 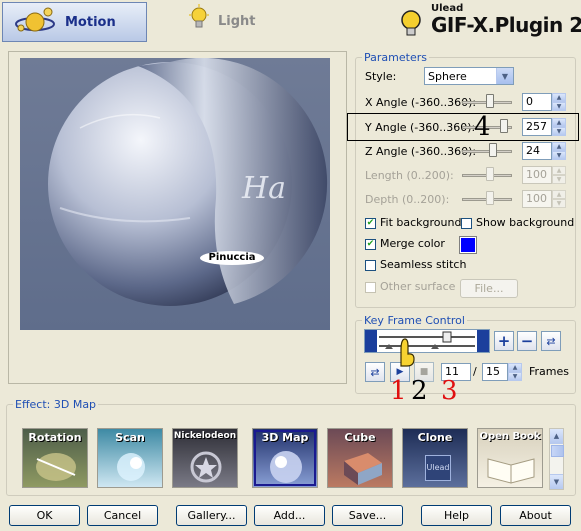 I want to click on depth-label: Depth (0..200):, so click(x=407, y=199).